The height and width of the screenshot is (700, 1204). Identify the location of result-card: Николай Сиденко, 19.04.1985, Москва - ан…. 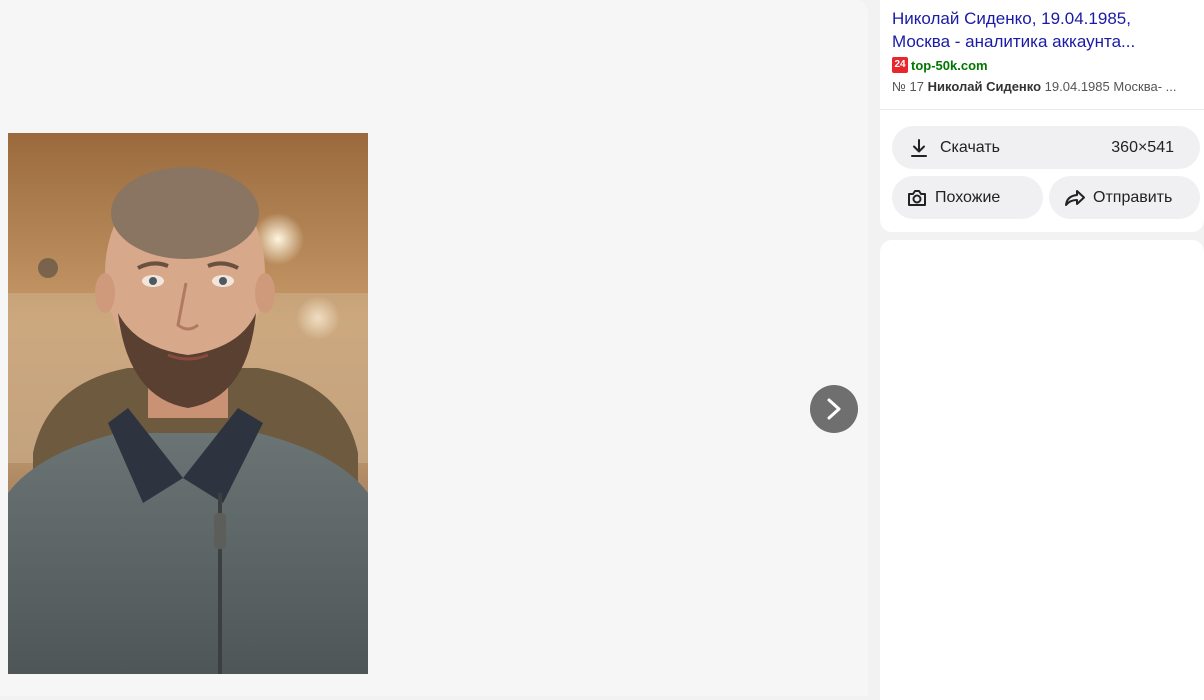
(1042, 116).